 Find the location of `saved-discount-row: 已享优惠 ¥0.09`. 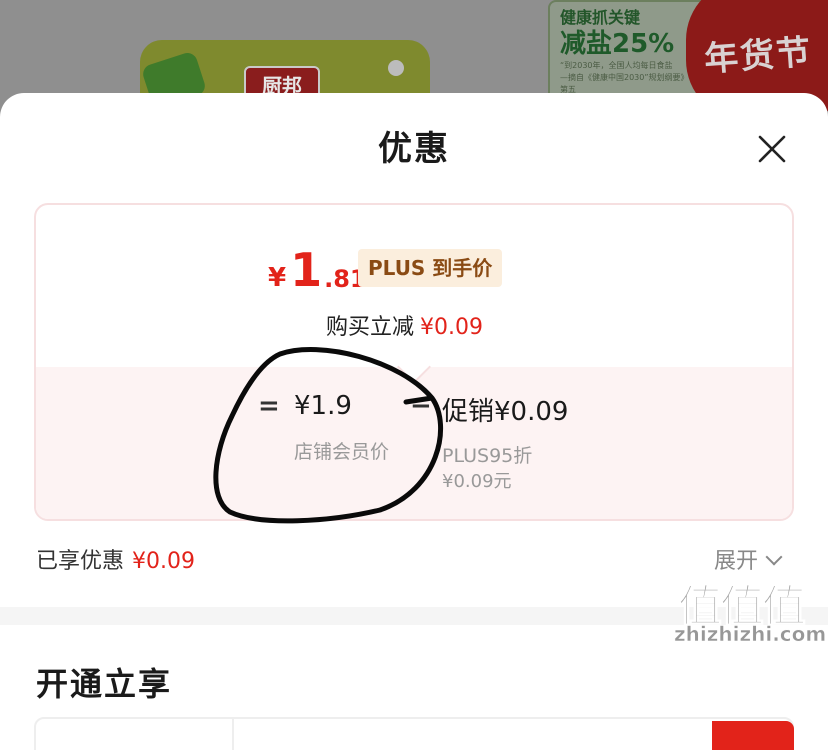

saved-discount-row: 已享优惠 ¥0.09 is located at coordinates (115, 559).